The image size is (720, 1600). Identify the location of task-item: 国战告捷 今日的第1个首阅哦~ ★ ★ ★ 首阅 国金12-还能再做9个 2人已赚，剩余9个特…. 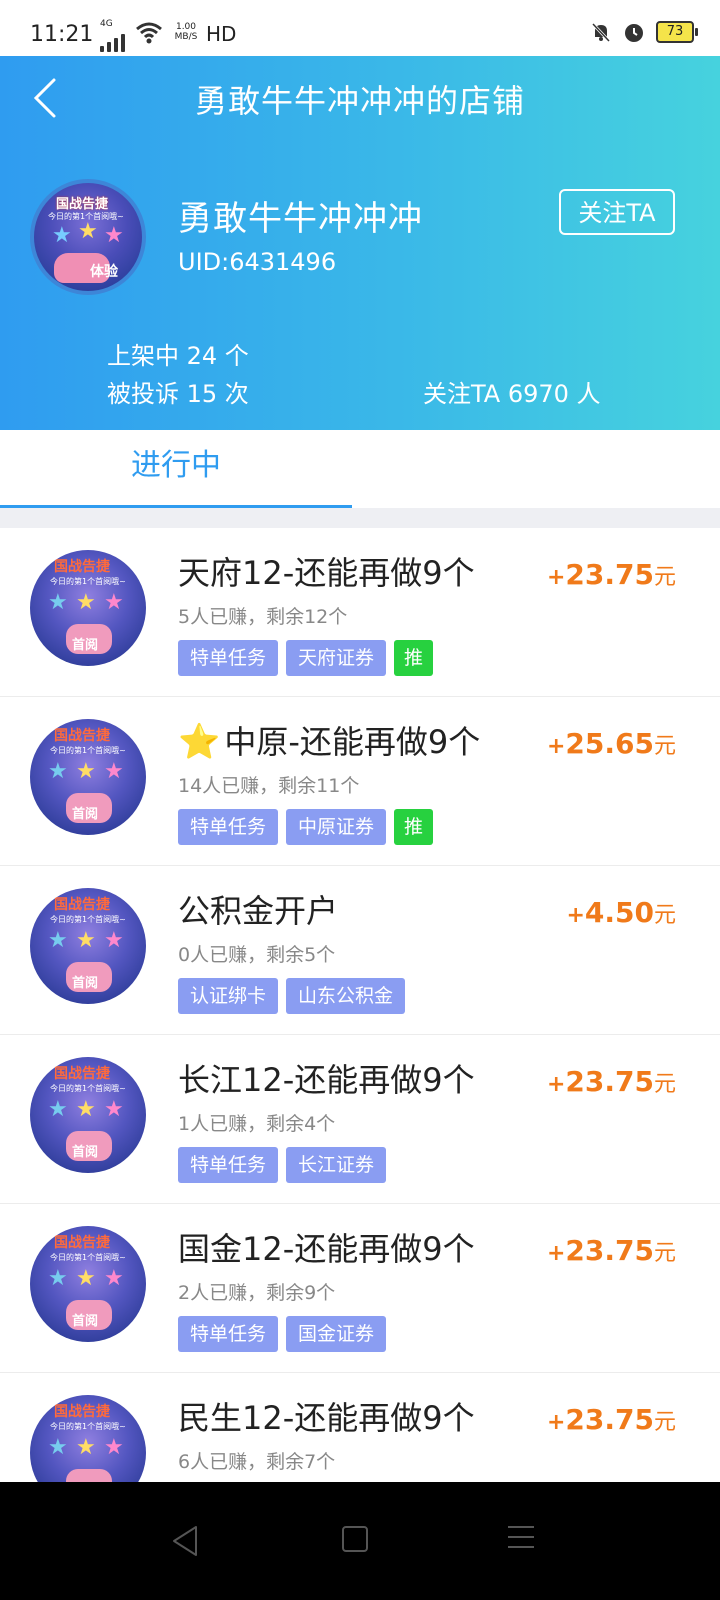
(360, 1288).